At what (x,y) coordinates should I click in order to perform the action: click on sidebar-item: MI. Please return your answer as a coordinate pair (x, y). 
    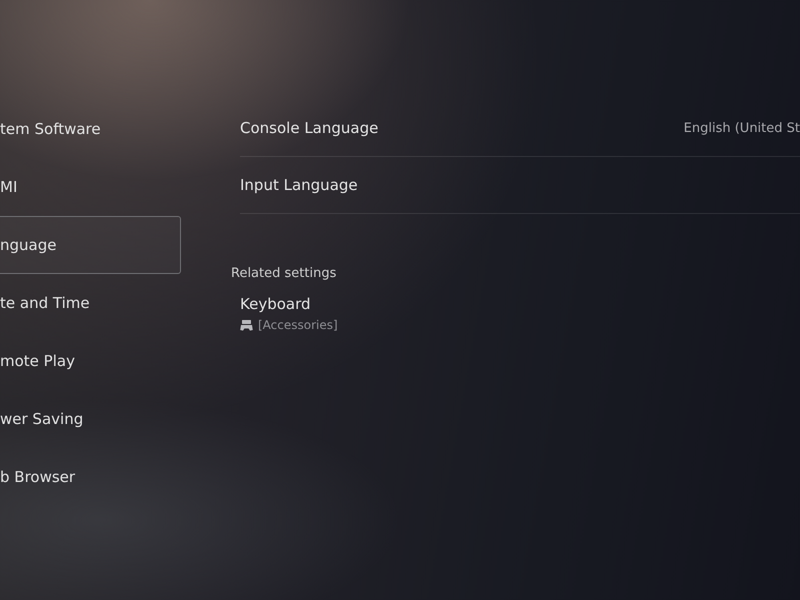
    Looking at the image, I should click on (90, 187).